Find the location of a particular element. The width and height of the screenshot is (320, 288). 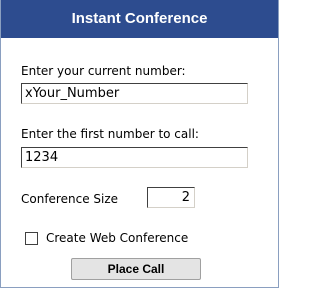

current-number-input: xYour_Number is located at coordinates (134, 93).